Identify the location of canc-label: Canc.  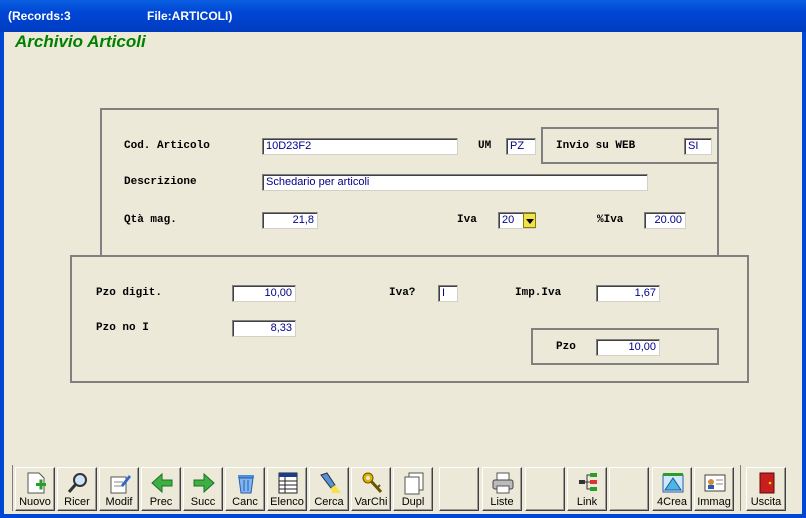
(245, 502).